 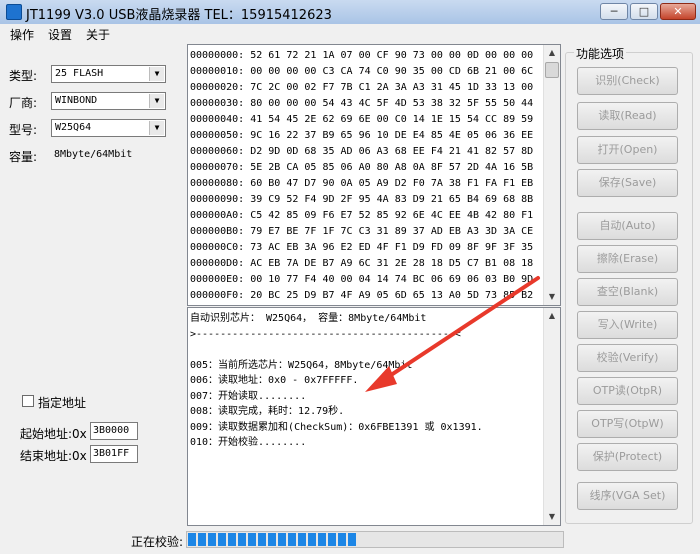 I want to click on maximize-button: □, so click(x=644, y=11).